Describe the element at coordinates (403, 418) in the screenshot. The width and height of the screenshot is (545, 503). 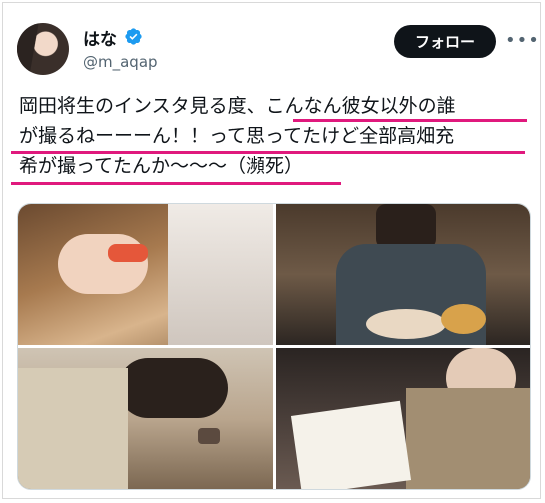
I see `photo-man-reading-menu` at that location.